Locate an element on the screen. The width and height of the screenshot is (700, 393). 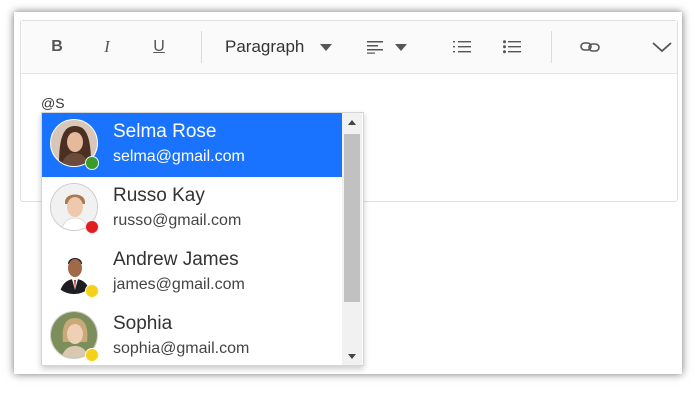
mention-email: james@gmail.com is located at coordinates (179, 284).